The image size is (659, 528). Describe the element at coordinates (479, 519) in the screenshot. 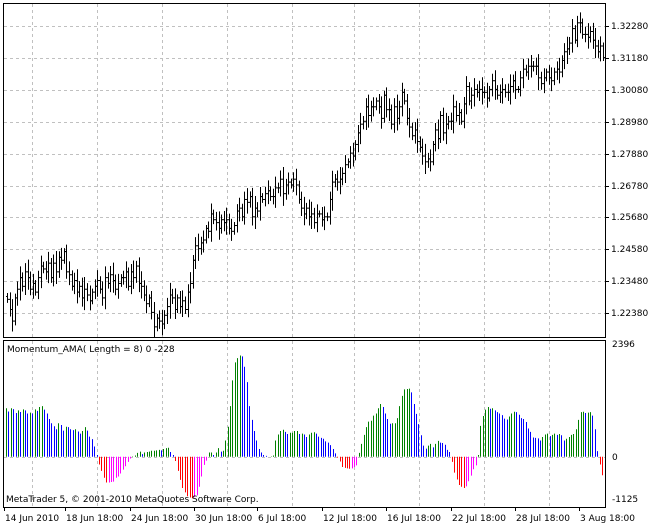

I see `time-tick-label: 22 Jul 18:00` at that location.